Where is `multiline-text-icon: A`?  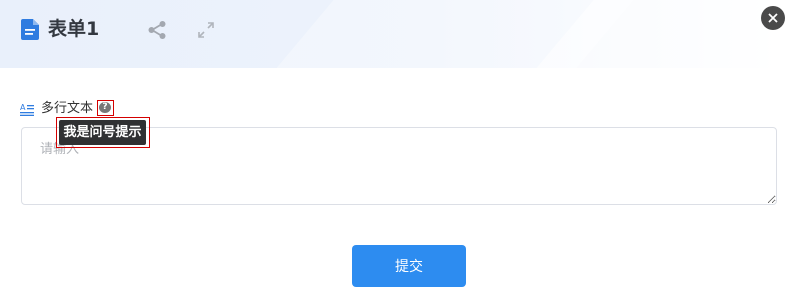 multiline-text-icon: A is located at coordinates (27, 108).